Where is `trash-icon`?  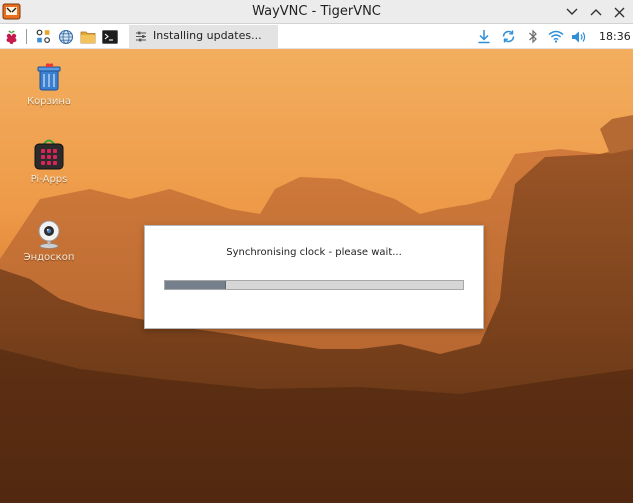 trash-icon is located at coordinates (49, 77).